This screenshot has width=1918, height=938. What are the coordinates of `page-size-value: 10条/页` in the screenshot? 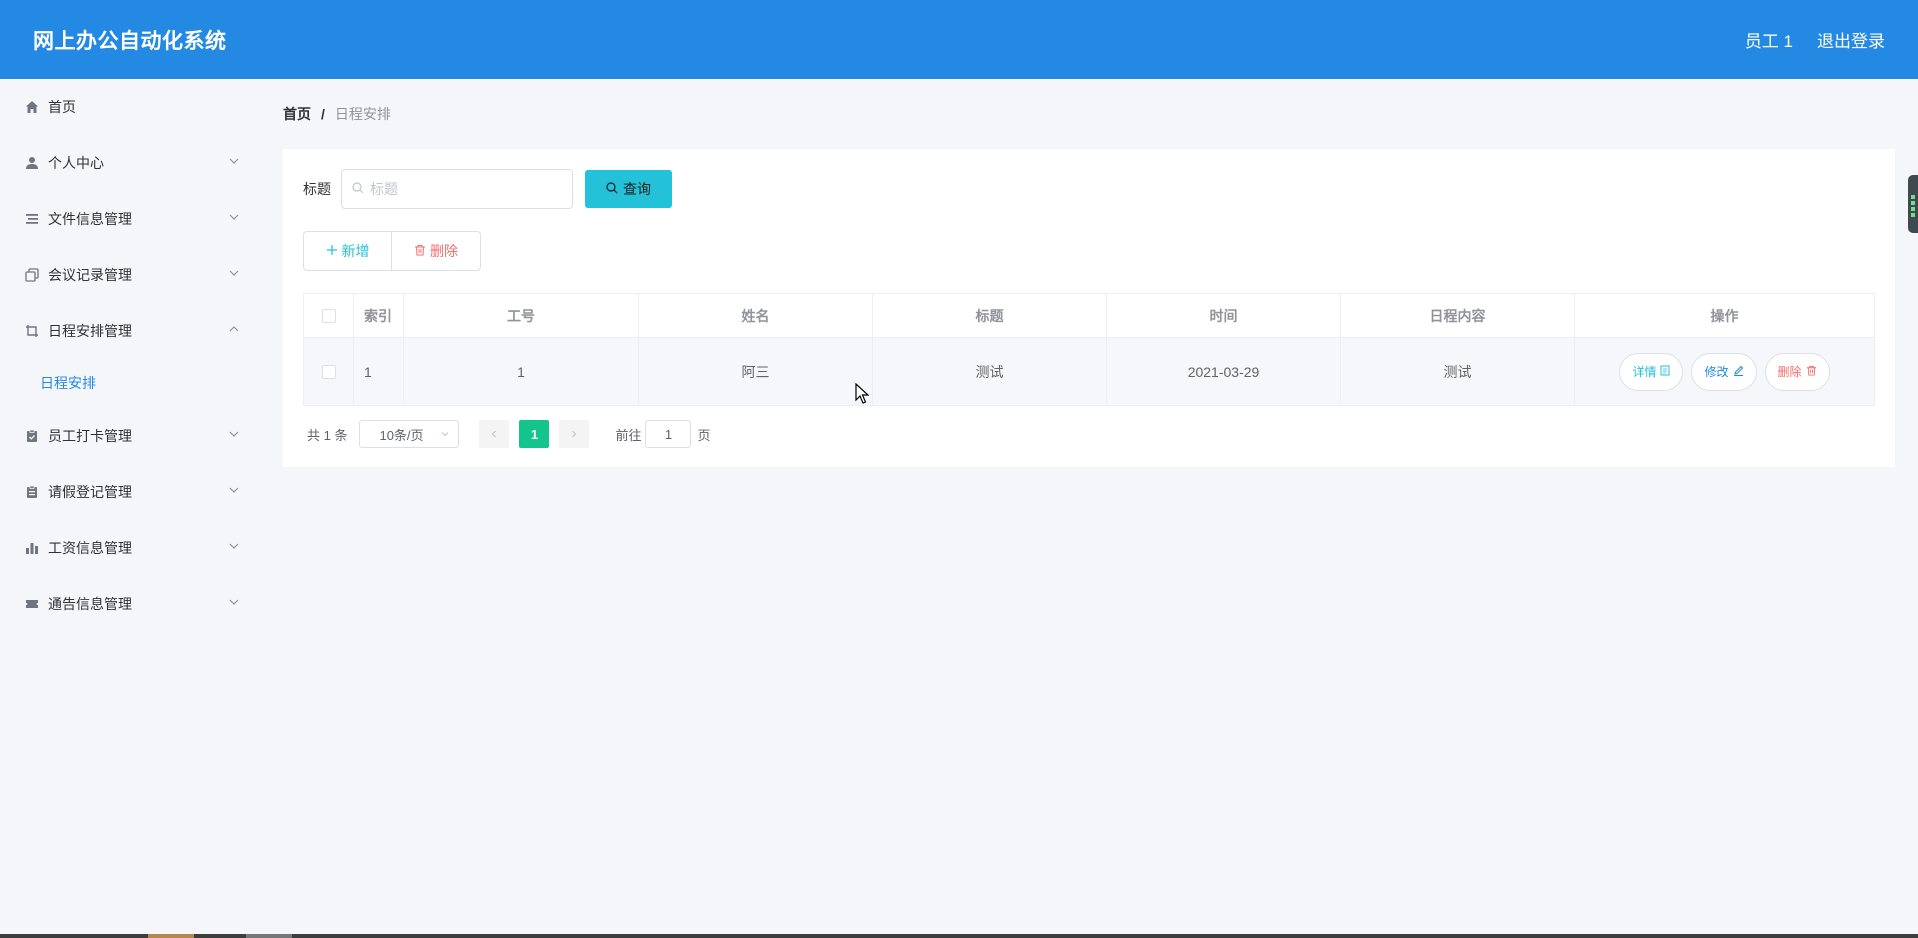 It's located at (401, 435).